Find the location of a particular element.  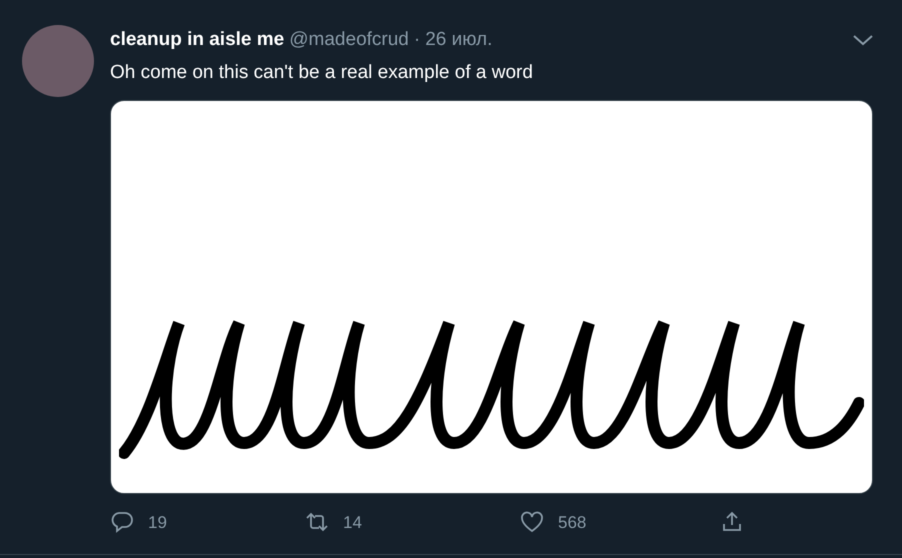

retweet-button: 14 is located at coordinates (412, 522).